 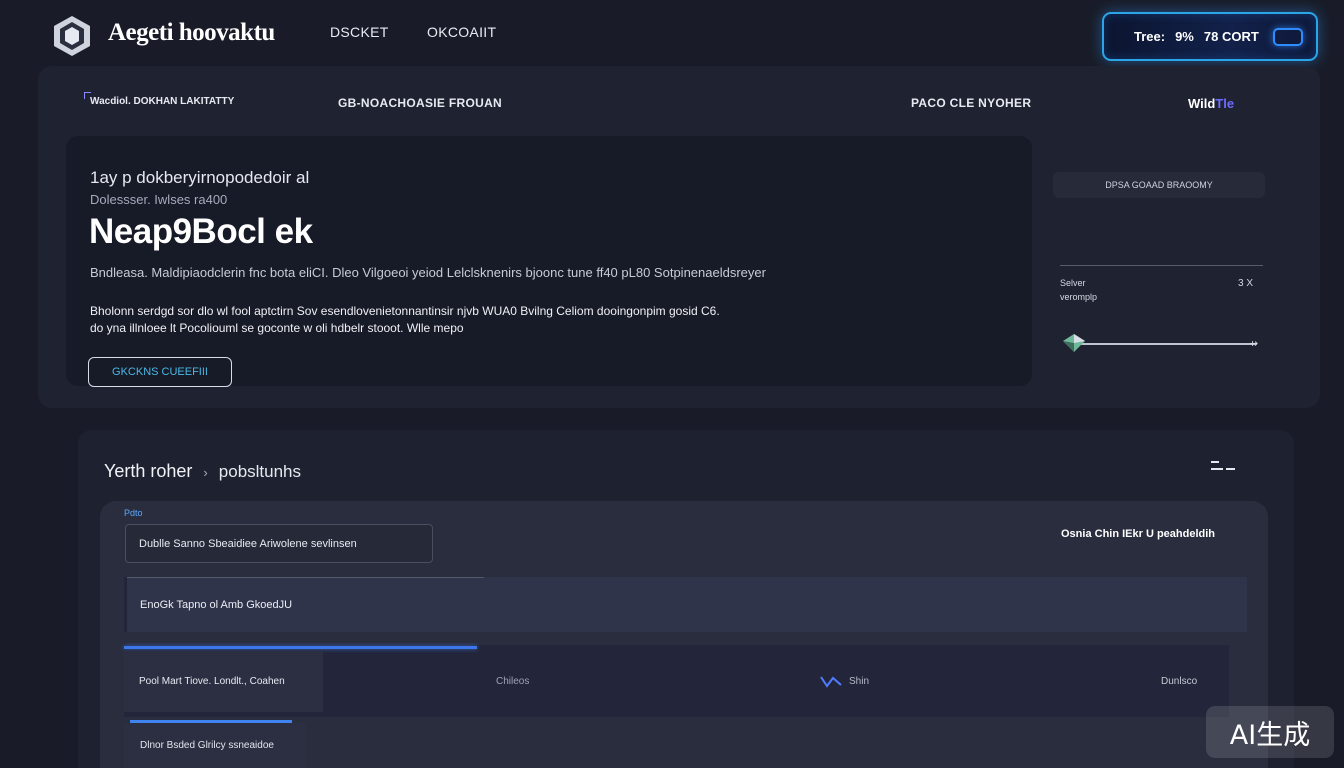 What do you see at coordinates (359, 32) in the screenshot?
I see `nav-link-1: DSCKET` at bounding box center [359, 32].